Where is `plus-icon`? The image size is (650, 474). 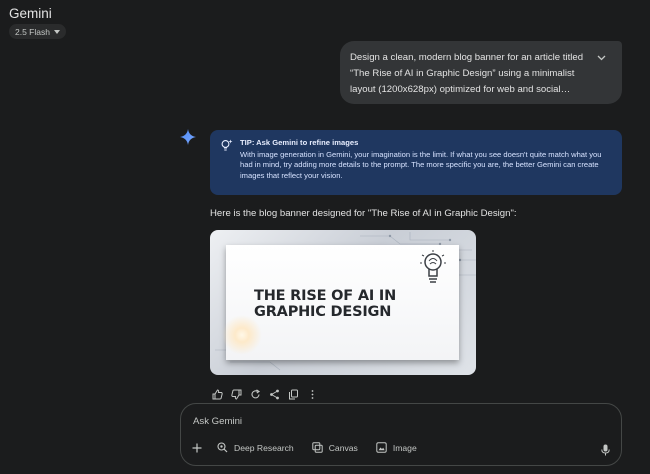
plus-icon is located at coordinates (197, 448).